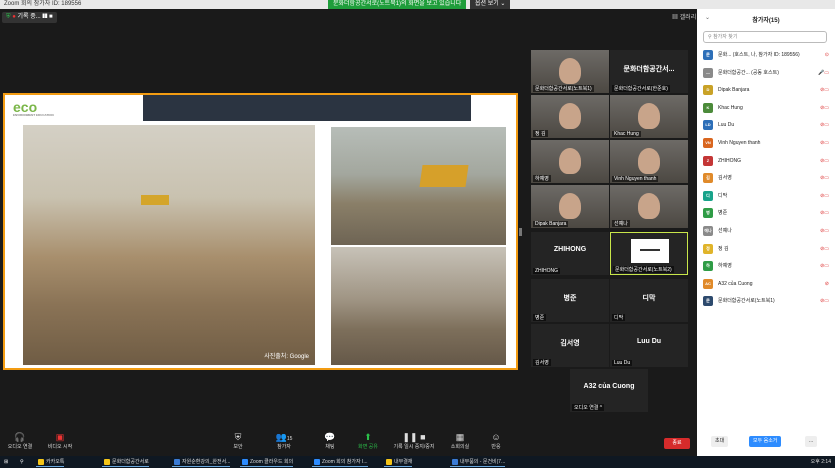 The image size is (835, 468). I want to click on windows-start-icon: ⊞, so click(6, 462).